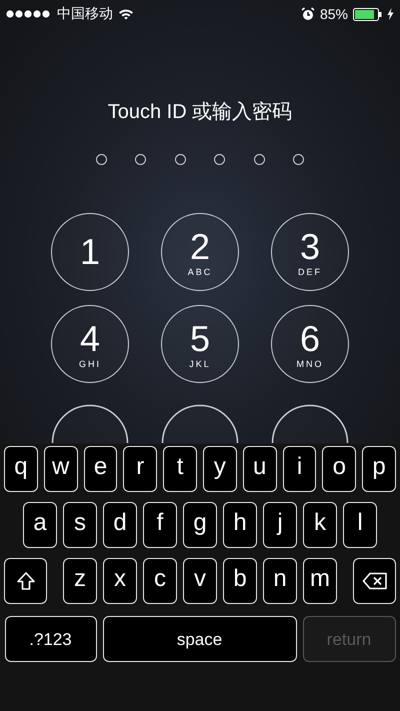 The image size is (400, 711). Describe the element at coordinates (200, 344) in the screenshot. I see `keypad-button: 5 JKL` at that location.